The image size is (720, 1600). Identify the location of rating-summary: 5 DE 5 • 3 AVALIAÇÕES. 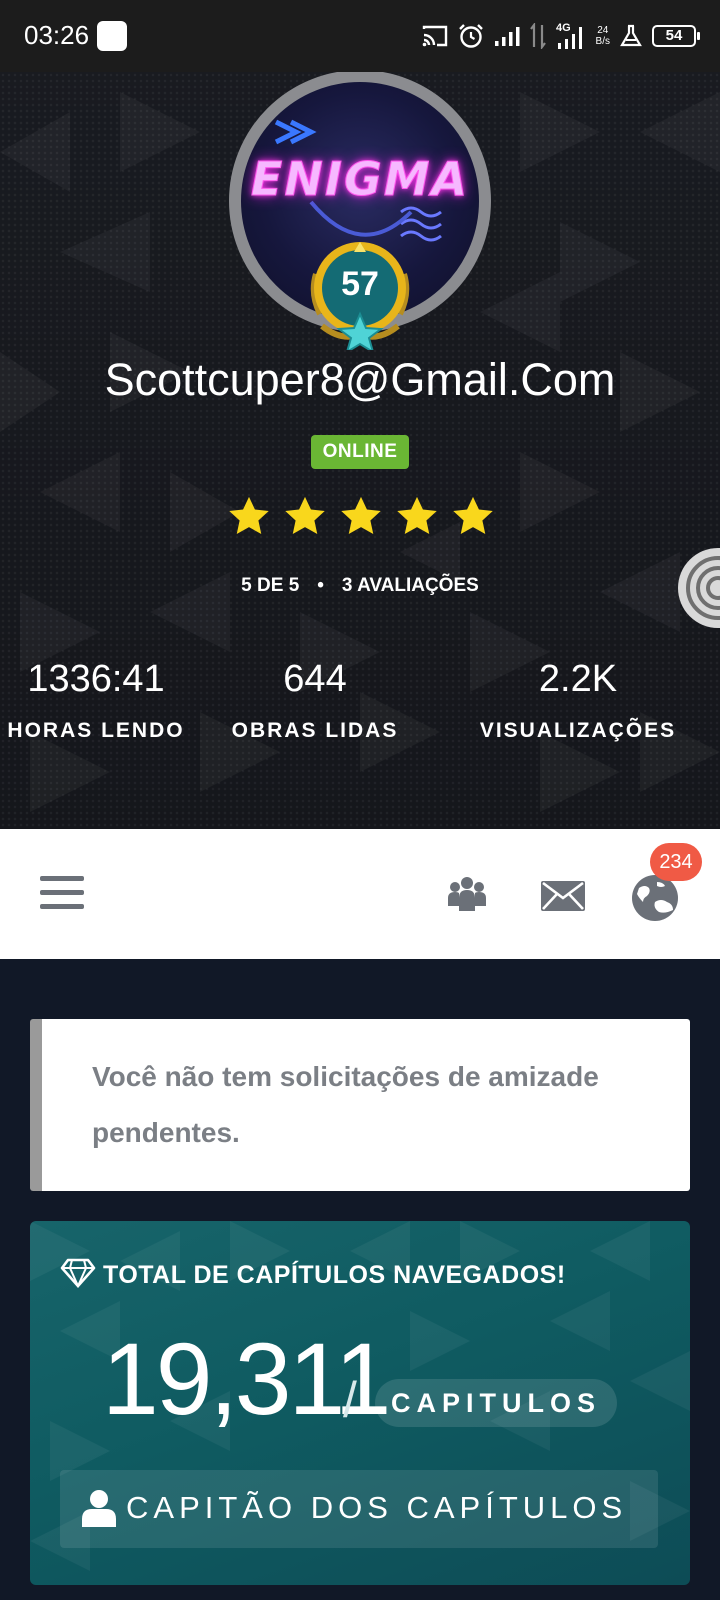
(360, 586).